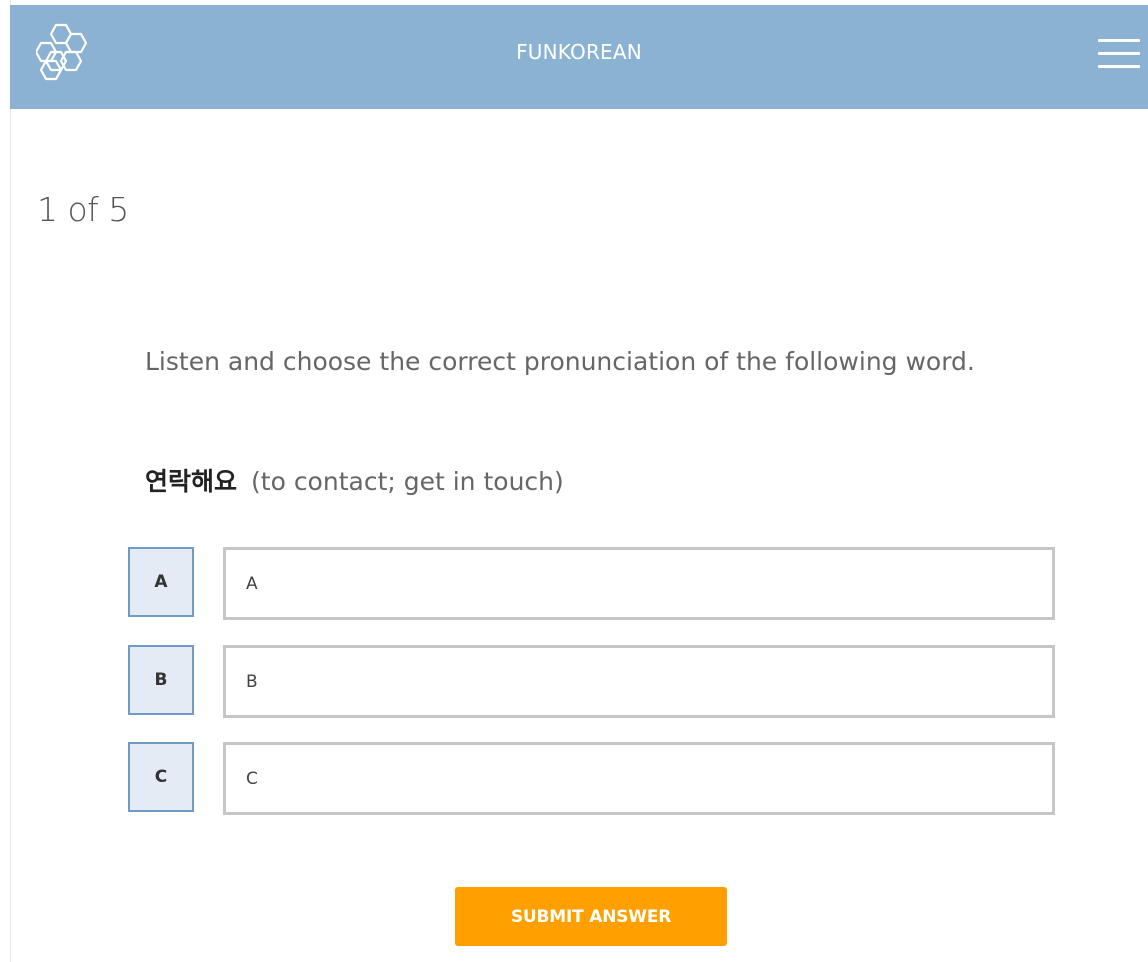 The width and height of the screenshot is (1148, 962). I want to click on target-word-line: 연락해요 (to contact; get in touch), so click(595, 480).